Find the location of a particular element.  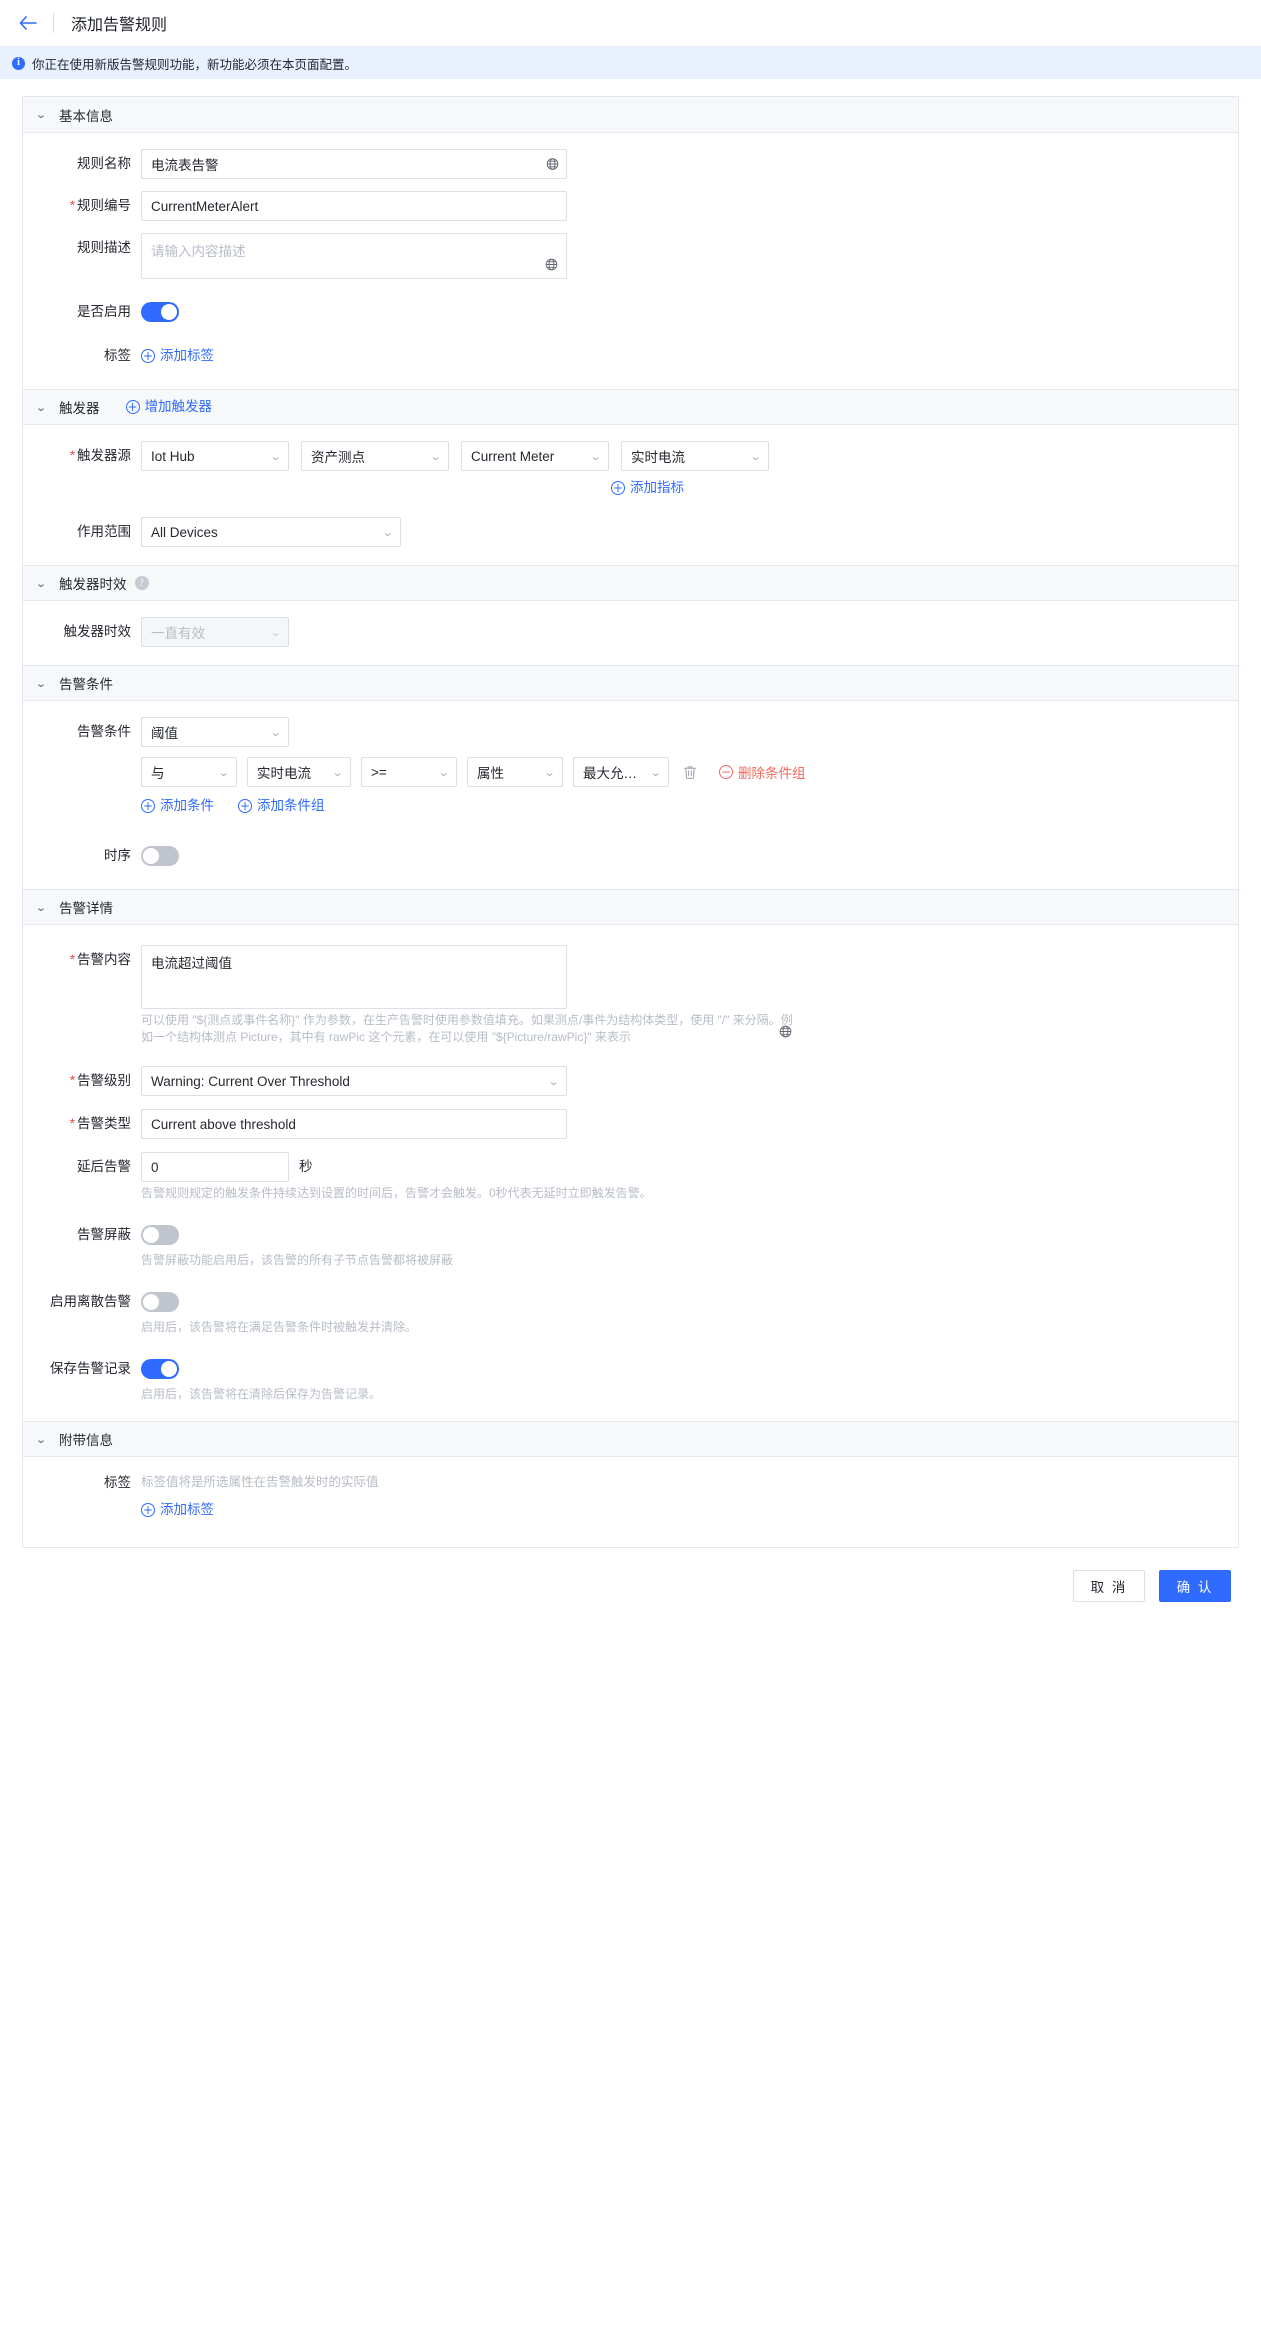

section-header-trigger-validity: ⌄ 触发器时效 ? is located at coordinates (630, 583).